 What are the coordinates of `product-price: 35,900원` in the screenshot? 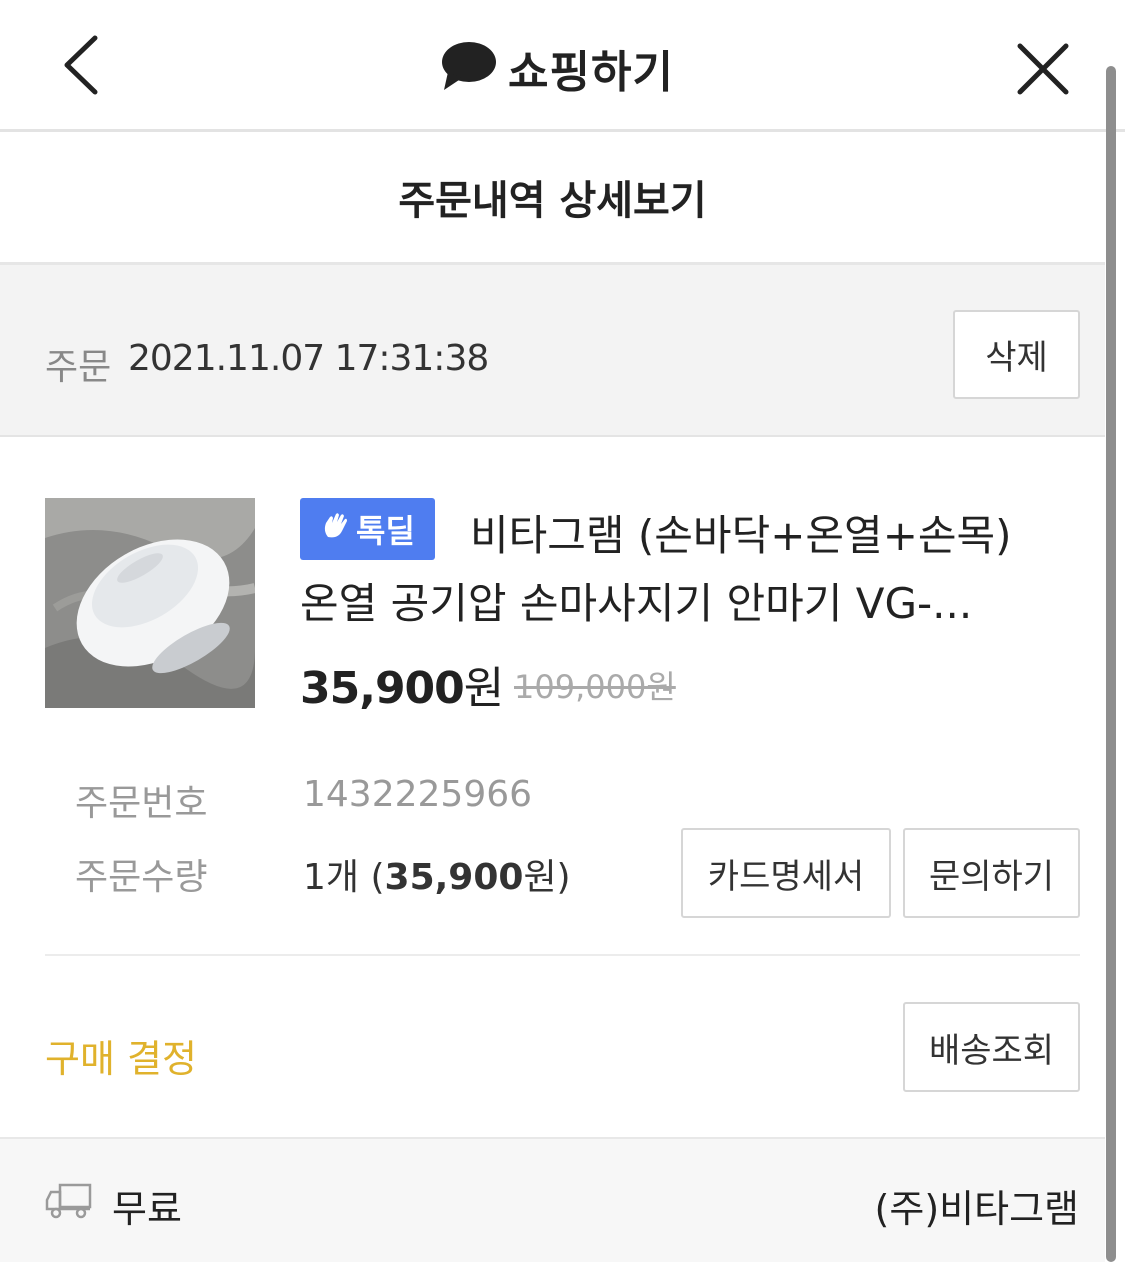 It's located at (402, 684).